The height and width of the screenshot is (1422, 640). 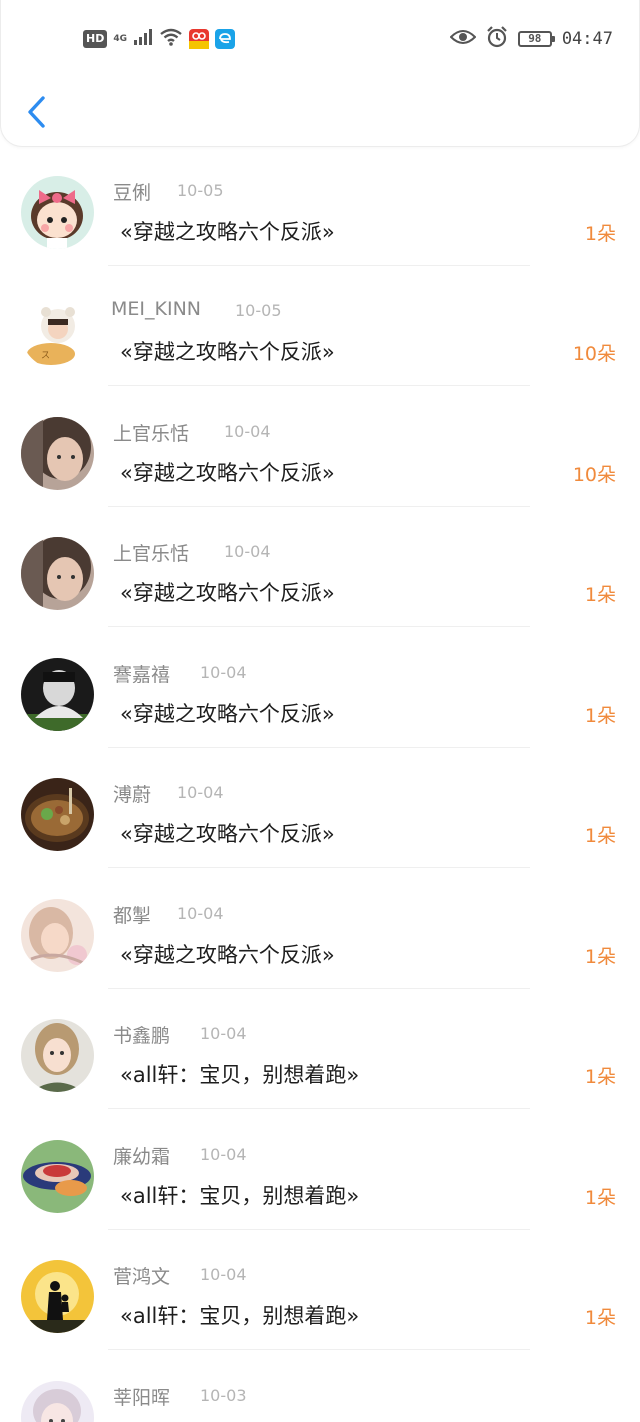 What do you see at coordinates (142, 675) in the screenshot?
I see `sender-name: 謇嘉禧` at bounding box center [142, 675].